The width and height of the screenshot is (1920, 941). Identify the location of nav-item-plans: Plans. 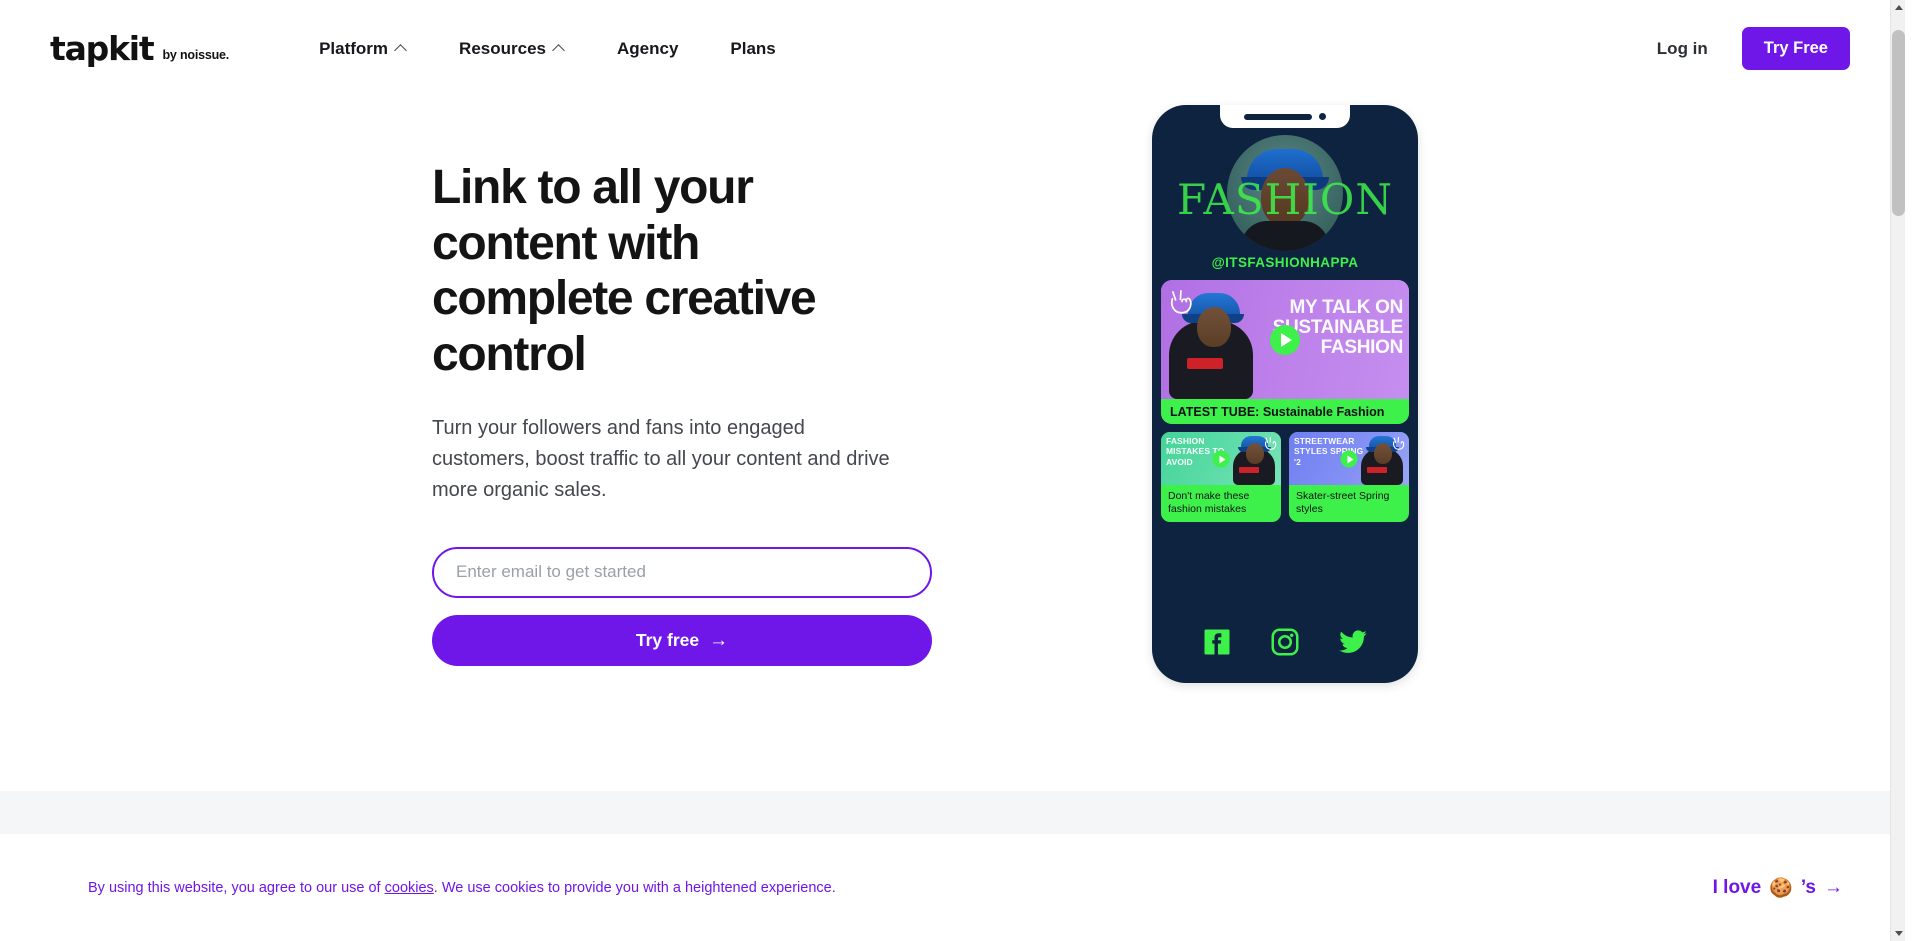
(752, 49).